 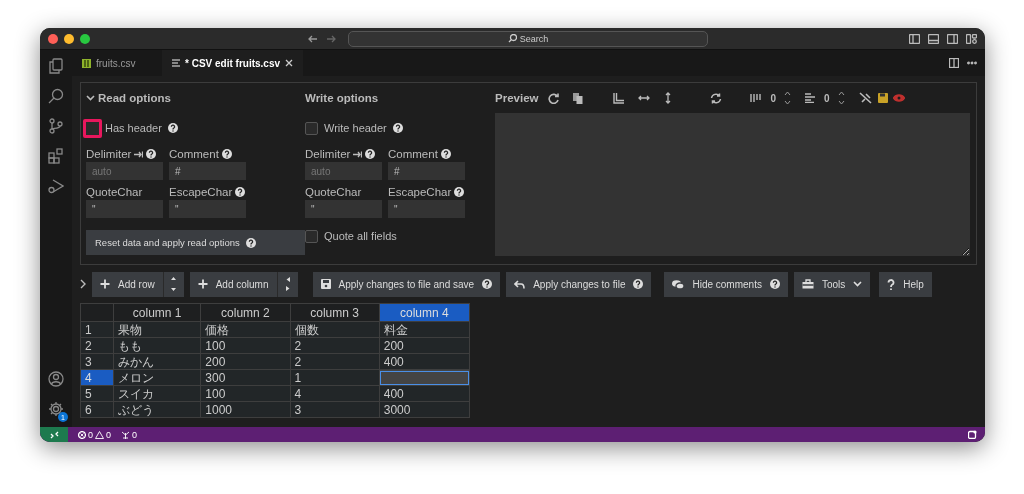 I want to click on problems-button: 0 0, so click(x=95, y=434).